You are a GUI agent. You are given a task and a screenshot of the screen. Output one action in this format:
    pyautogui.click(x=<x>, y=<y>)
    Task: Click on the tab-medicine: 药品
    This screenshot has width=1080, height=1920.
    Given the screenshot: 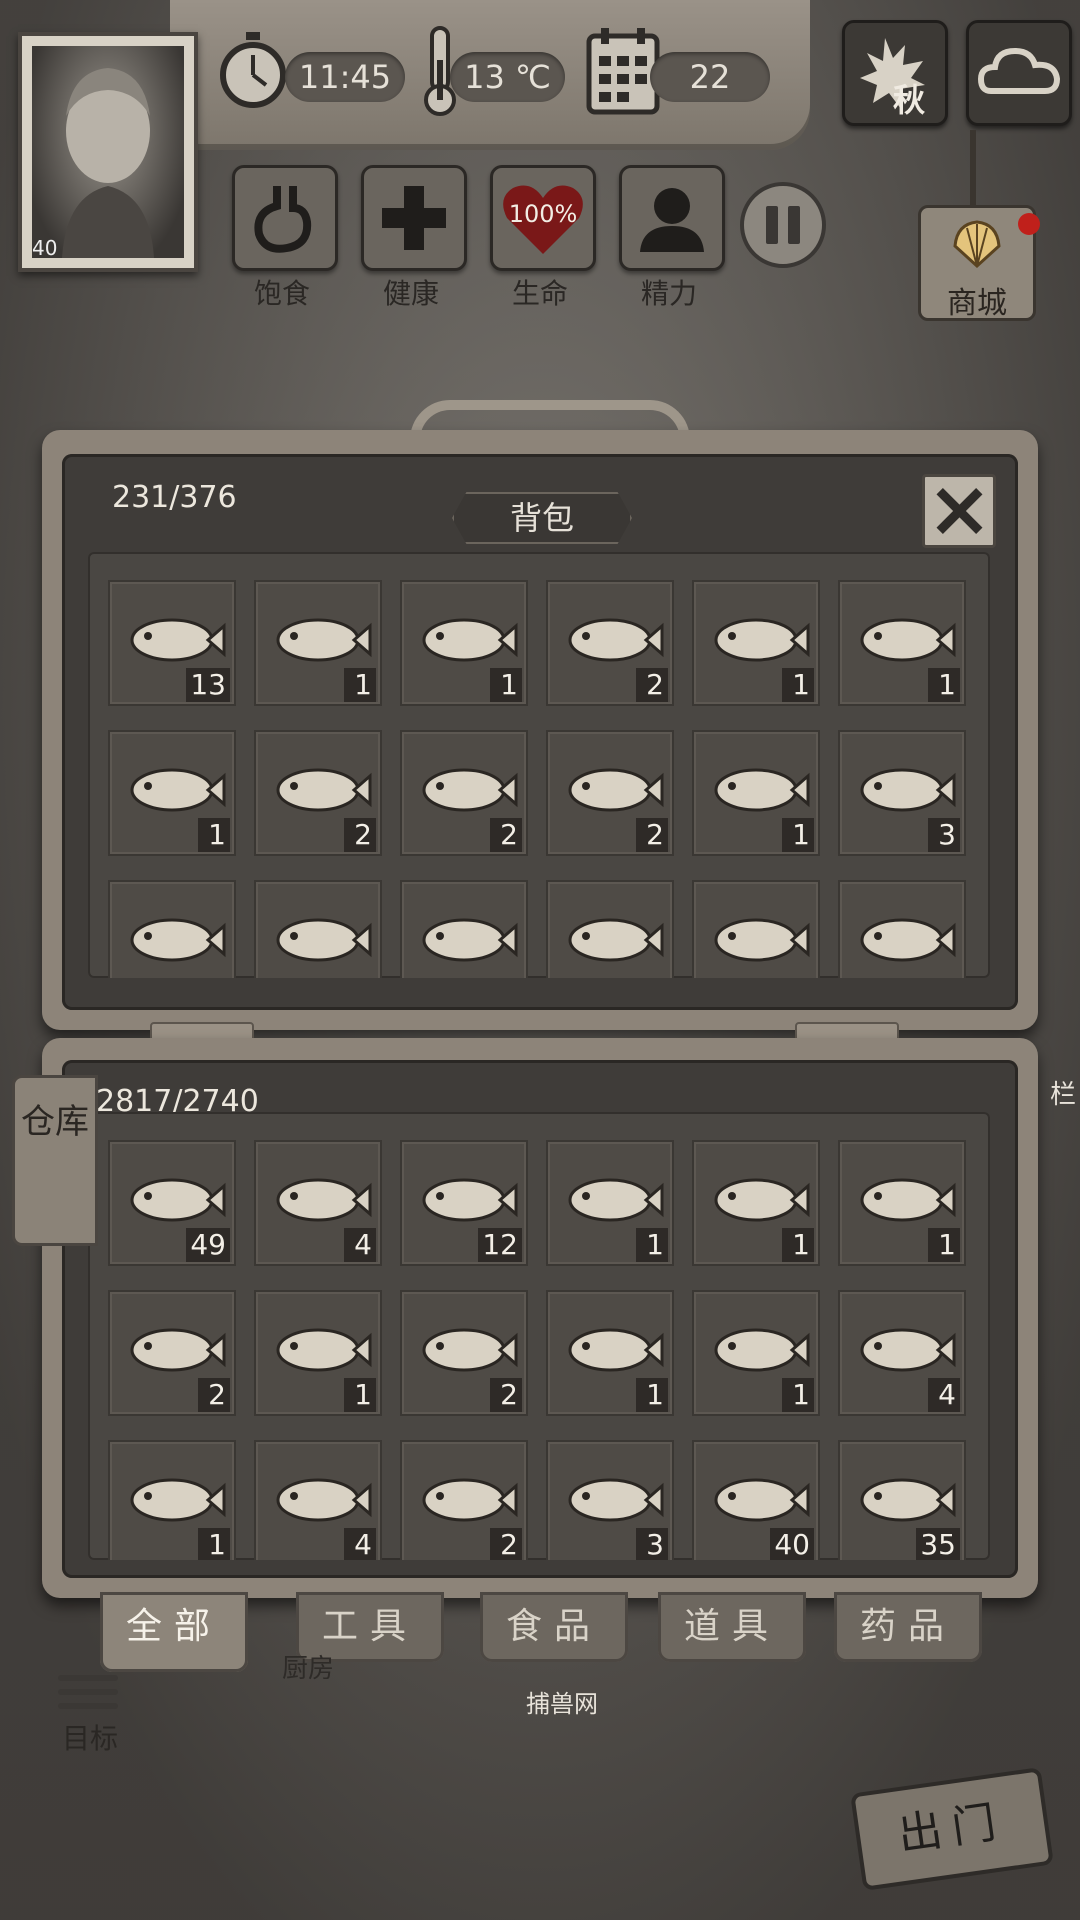 What is the action you would take?
    pyautogui.click(x=908, y=1627)
    